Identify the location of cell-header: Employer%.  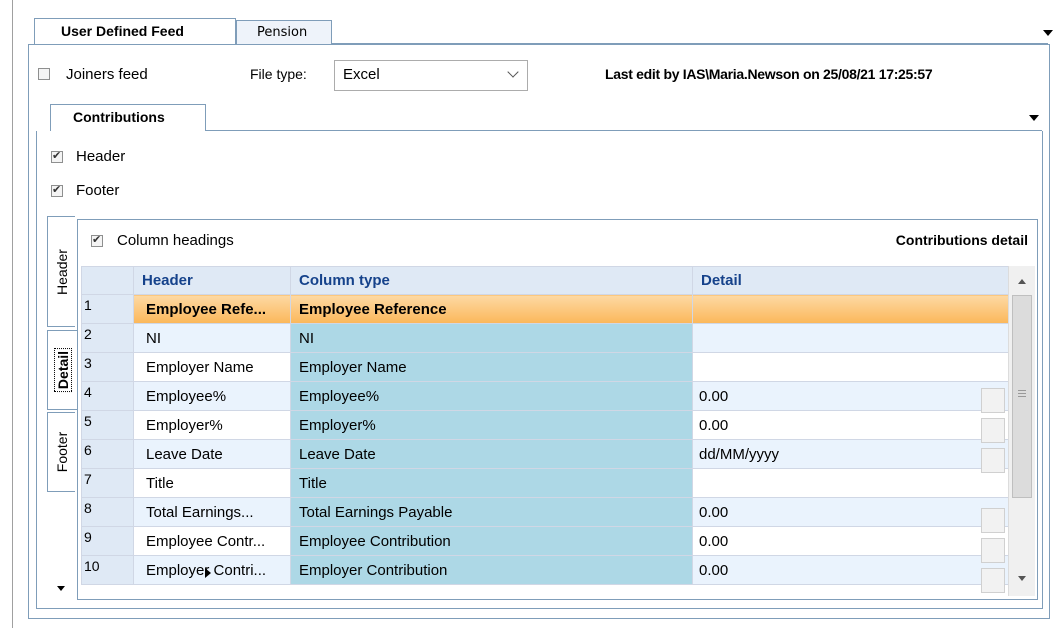
(212, 425).